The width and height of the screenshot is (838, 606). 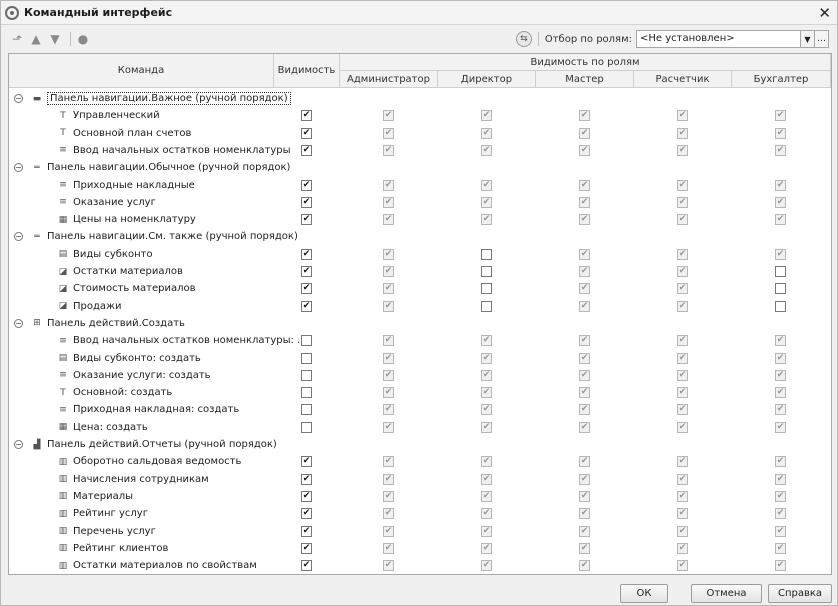 I want to click on table-row: ≡ Приходная накладная: создать ✔ ✔ ✔ ✔ ✔, so click(x=420, y=409).